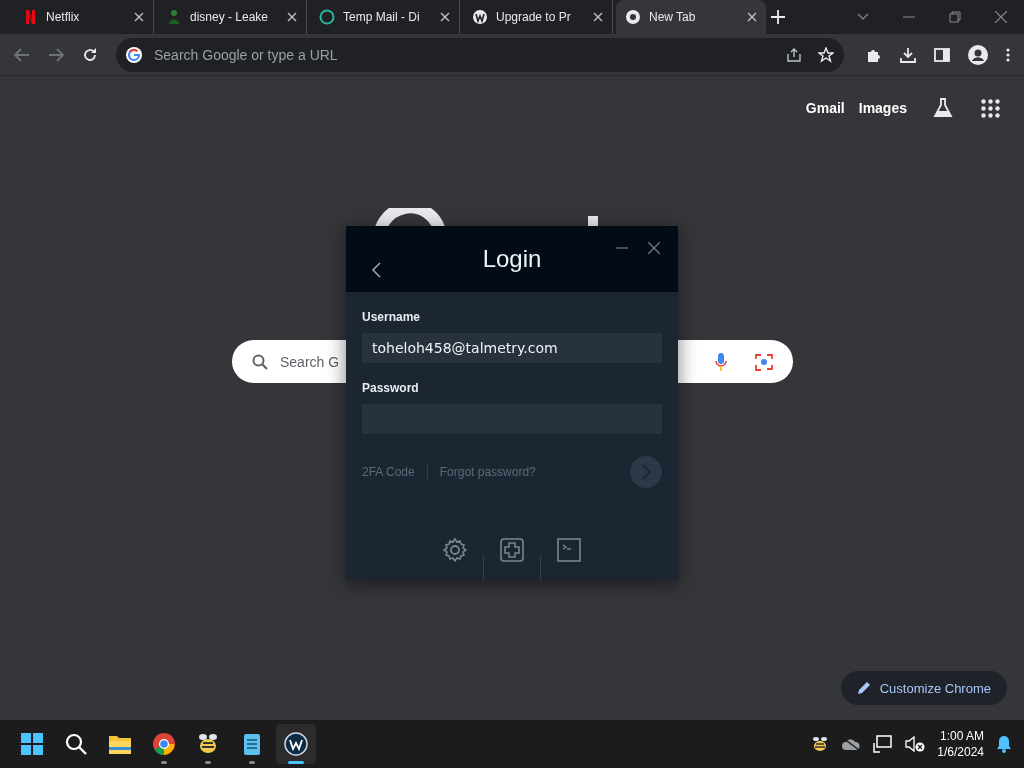  I want to click on terminal-icon, so click(569, 550).